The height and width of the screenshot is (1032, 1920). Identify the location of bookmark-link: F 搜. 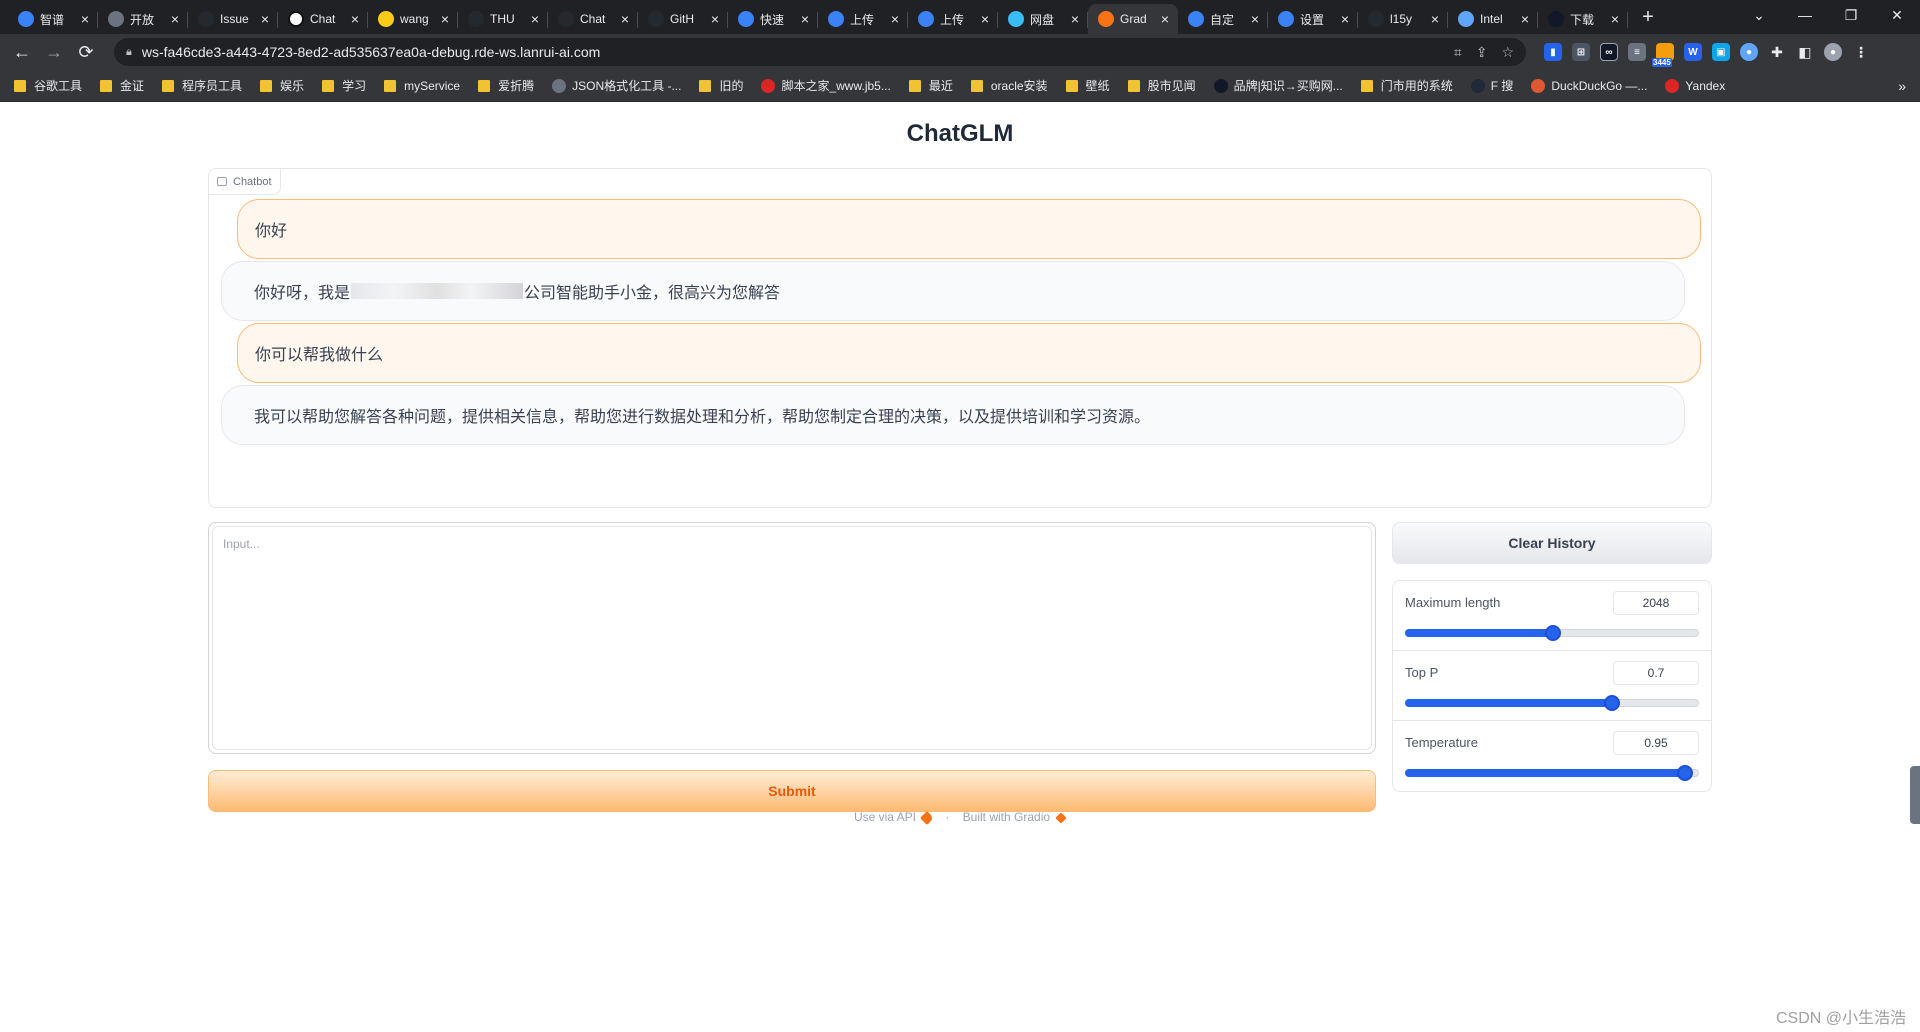
(1491, 85).